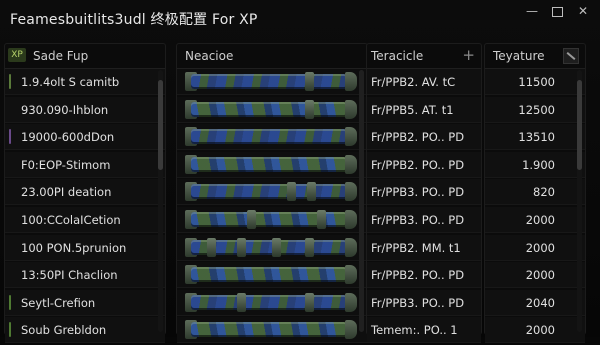  Describe the element at coordinates (85, 137) in the screenshot. I see `list-item: 19000-600dDon` at that location.